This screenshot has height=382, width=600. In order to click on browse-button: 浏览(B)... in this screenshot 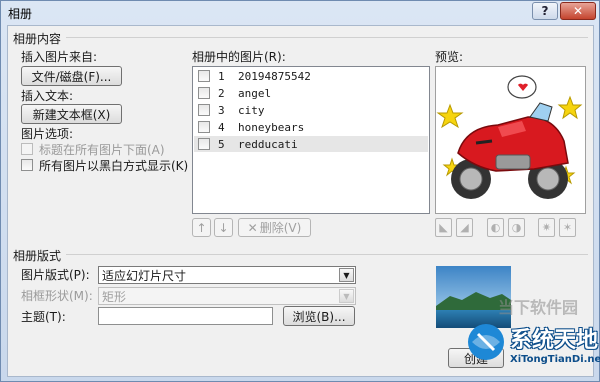, I will do `click(319, 316)`.